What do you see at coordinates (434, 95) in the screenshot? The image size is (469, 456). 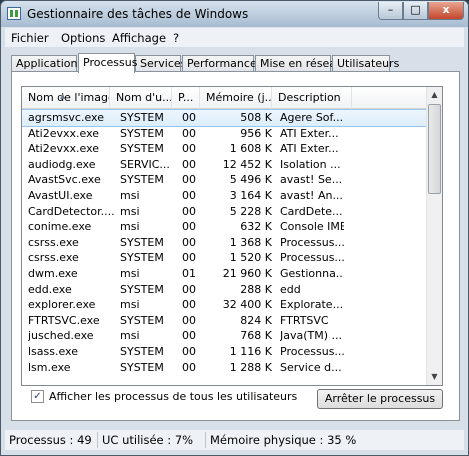 I see `scroll-up-icon: ▲` at bounding box center [434, 95].